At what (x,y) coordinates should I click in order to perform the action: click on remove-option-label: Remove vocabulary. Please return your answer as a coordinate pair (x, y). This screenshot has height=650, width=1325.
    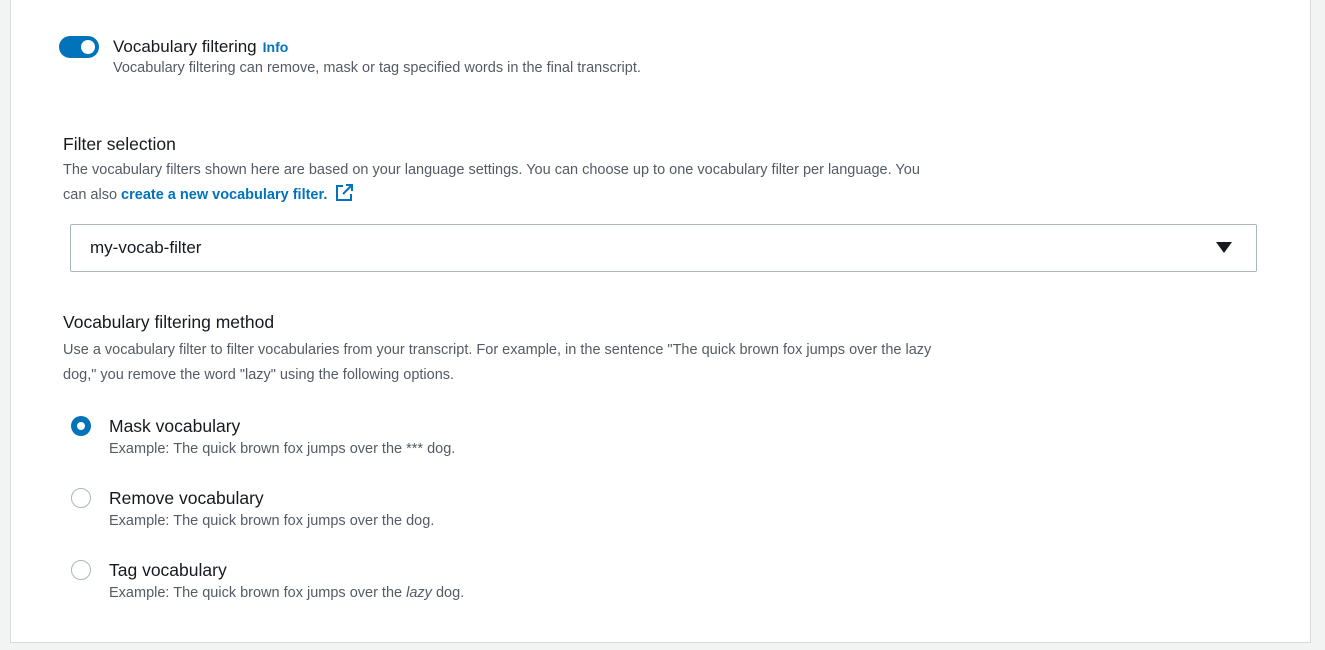
    Looking at the image, I should click on (186, 498).